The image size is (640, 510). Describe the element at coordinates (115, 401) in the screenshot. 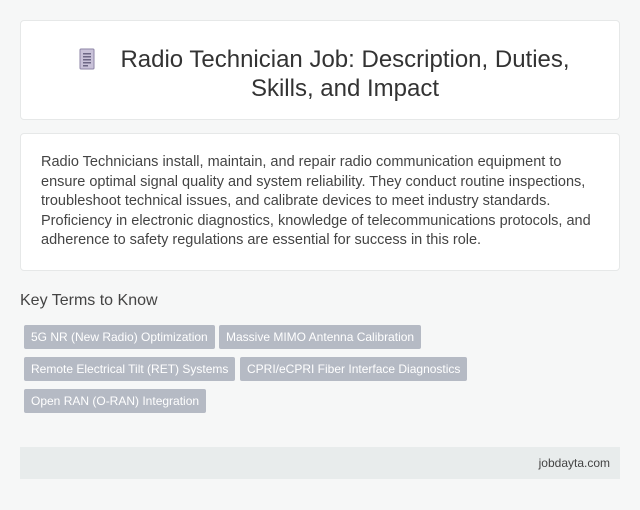

I see `key-term-chip: Open RAN (O-RAN) Integration` at that location.